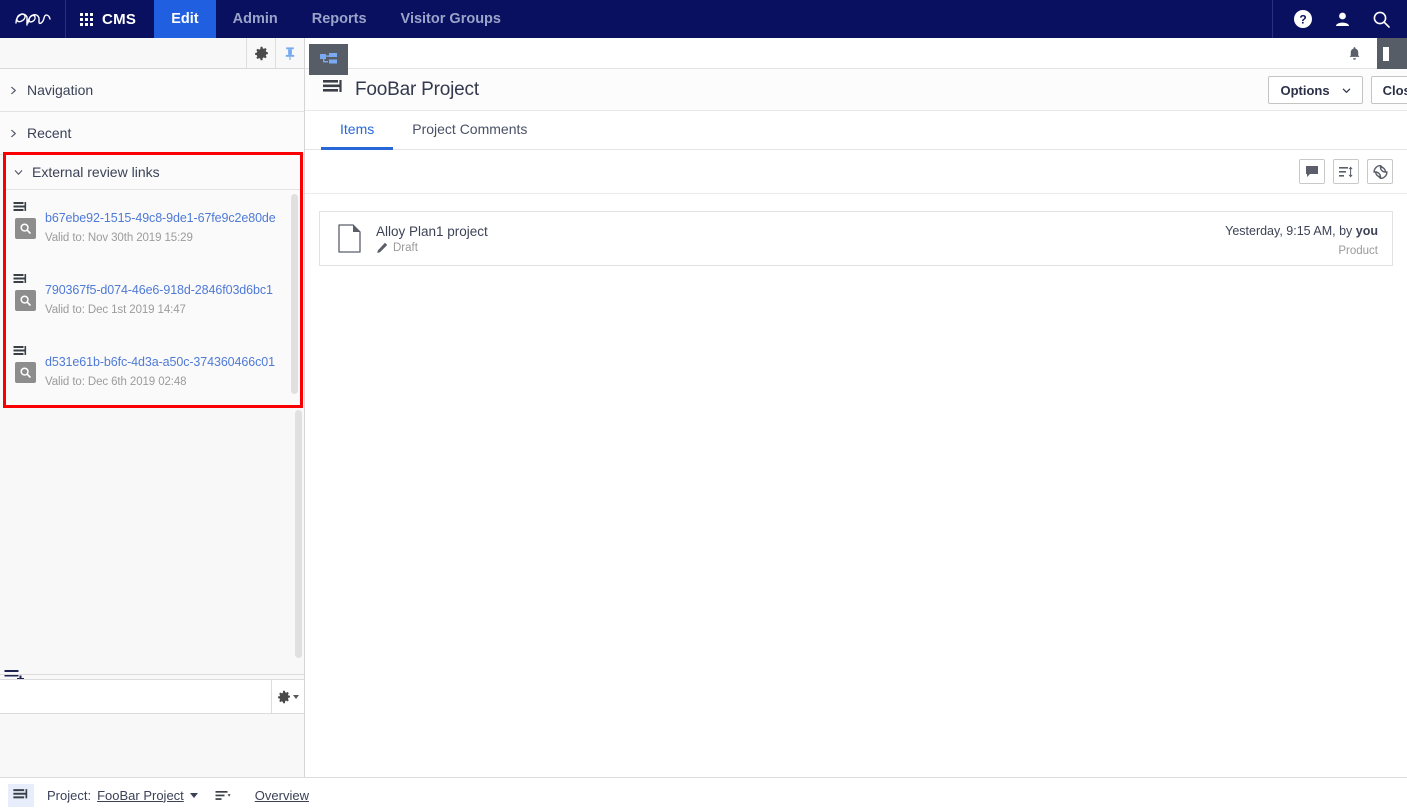  I want to click on list-item-status: Draft, so click(432, 248).